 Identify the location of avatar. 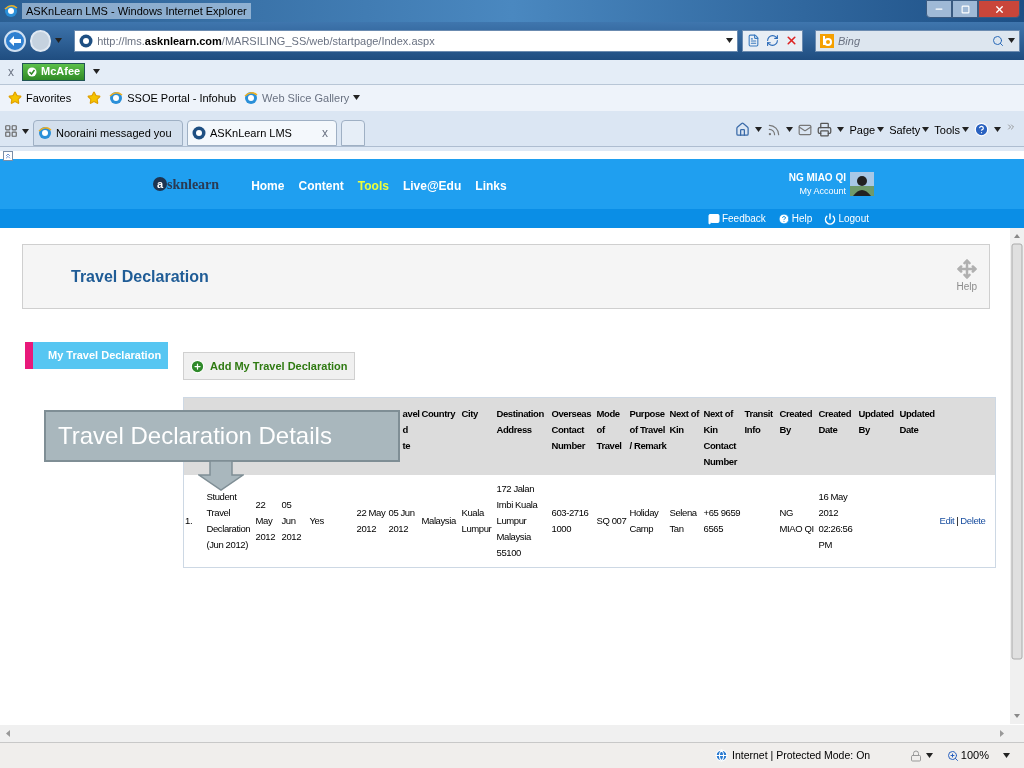
(862, 184).